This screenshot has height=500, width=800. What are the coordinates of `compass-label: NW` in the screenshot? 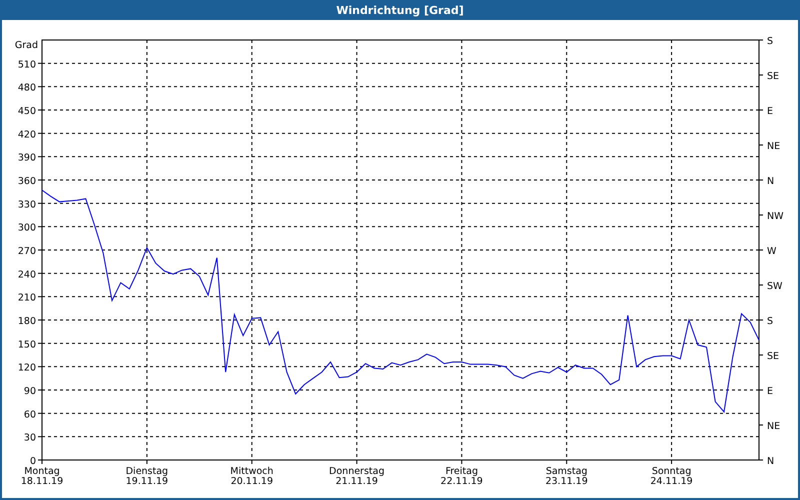 It's located at (775, 216).